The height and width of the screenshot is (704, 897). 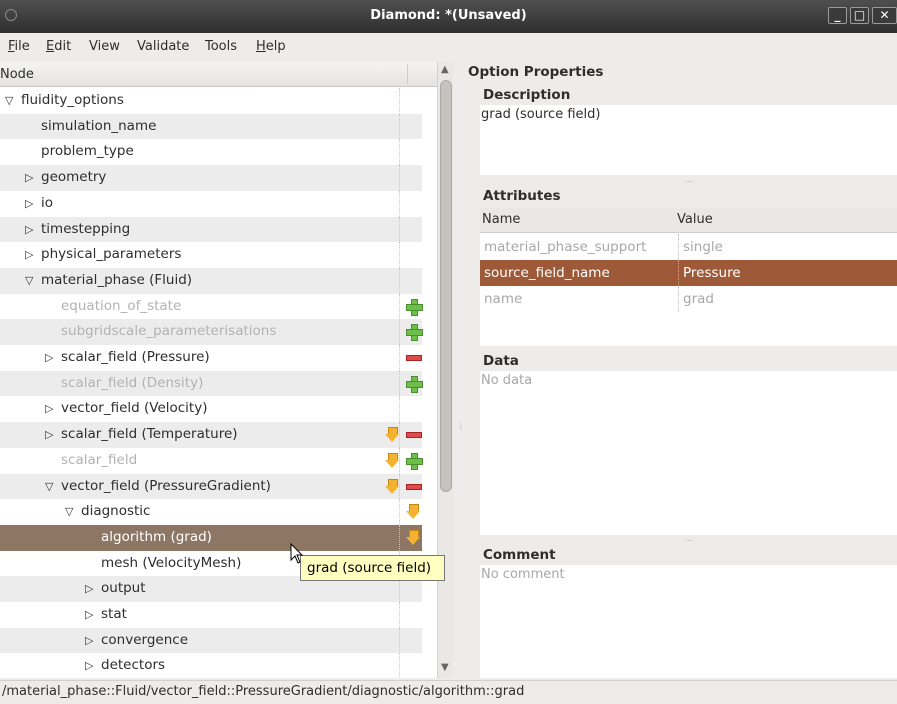 What do you see at coordinates (837, 15) in the screenshot?
I see `minimize-button: _` at bounding box center [837, 15].